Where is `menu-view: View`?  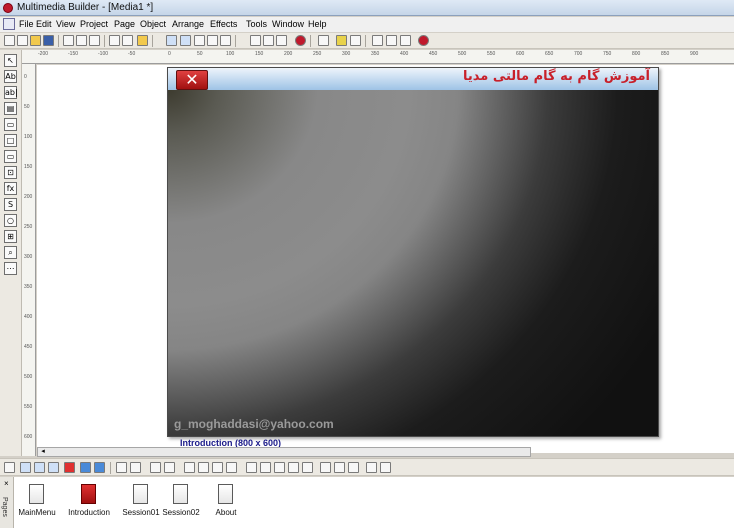
menu-view: View is located at coordinates (65, 24).